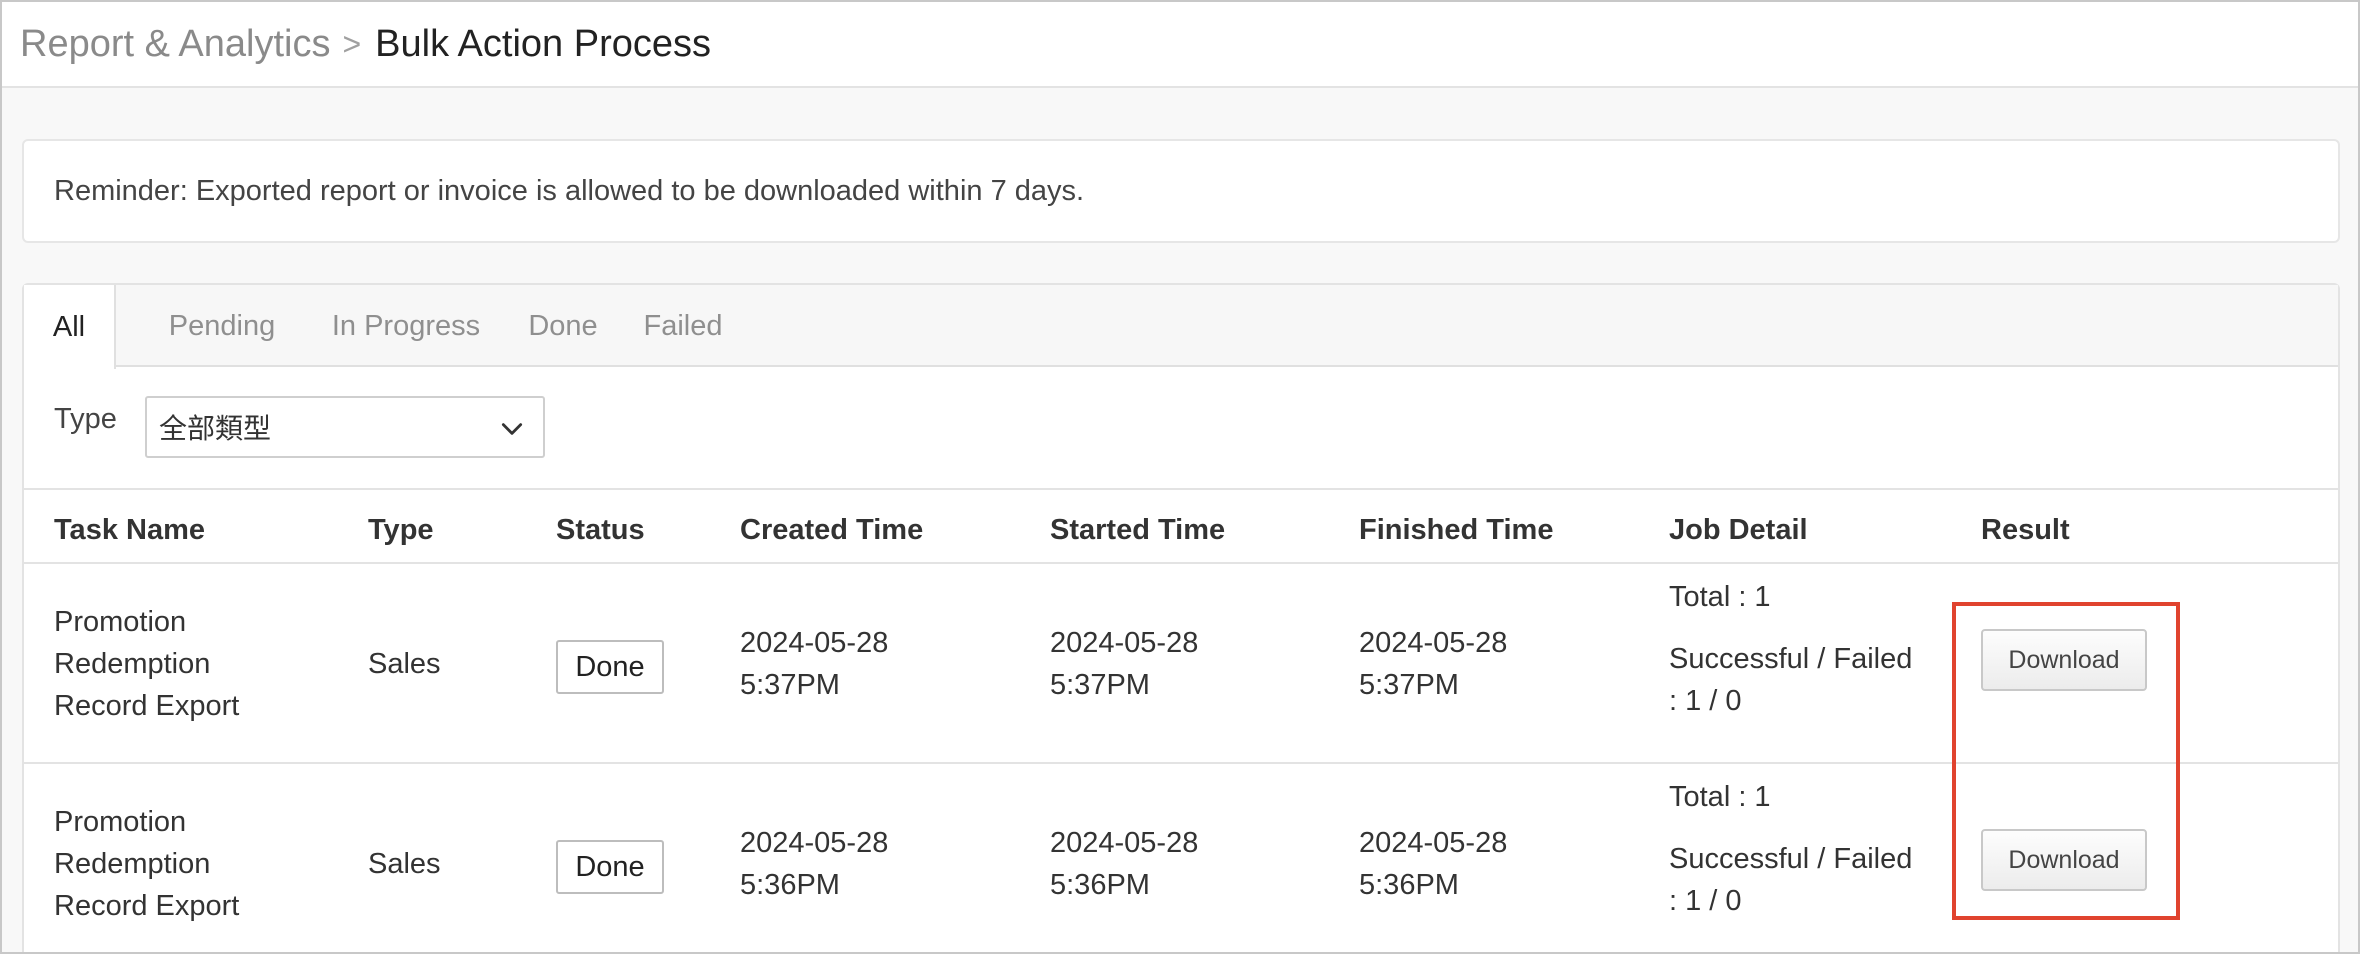 The image size is (2360, 954). What do you see at coordinates (129, 530) in the screenshot?
I see `header-task-name: Task Name` at bounding box center [129, 530].